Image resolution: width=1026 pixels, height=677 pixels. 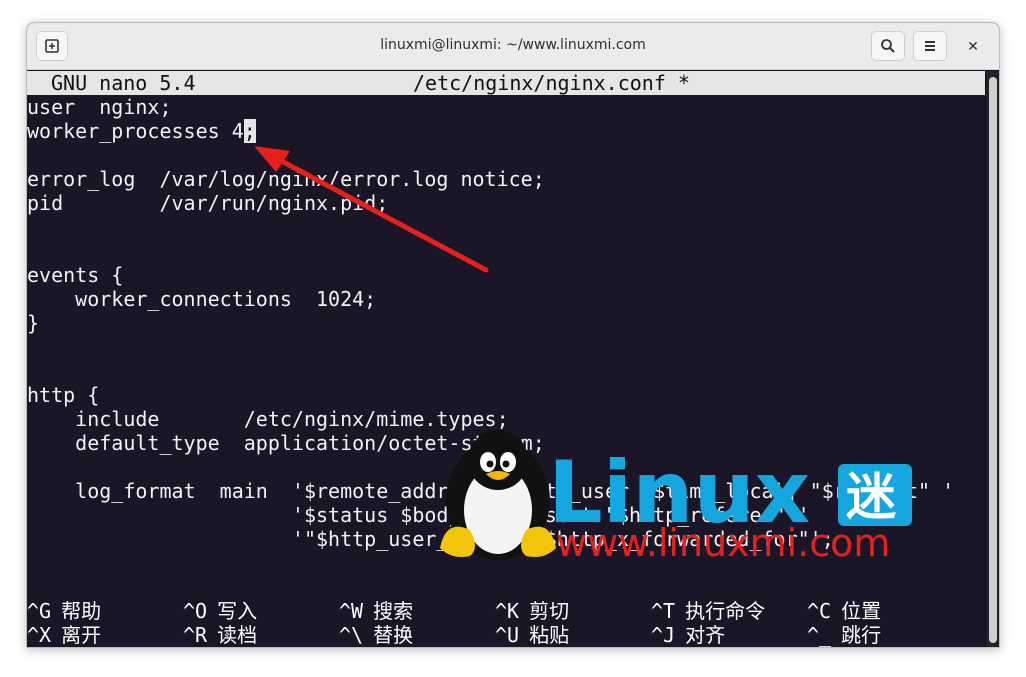 I want to click on scrollbar, so click(x=992, y=359).